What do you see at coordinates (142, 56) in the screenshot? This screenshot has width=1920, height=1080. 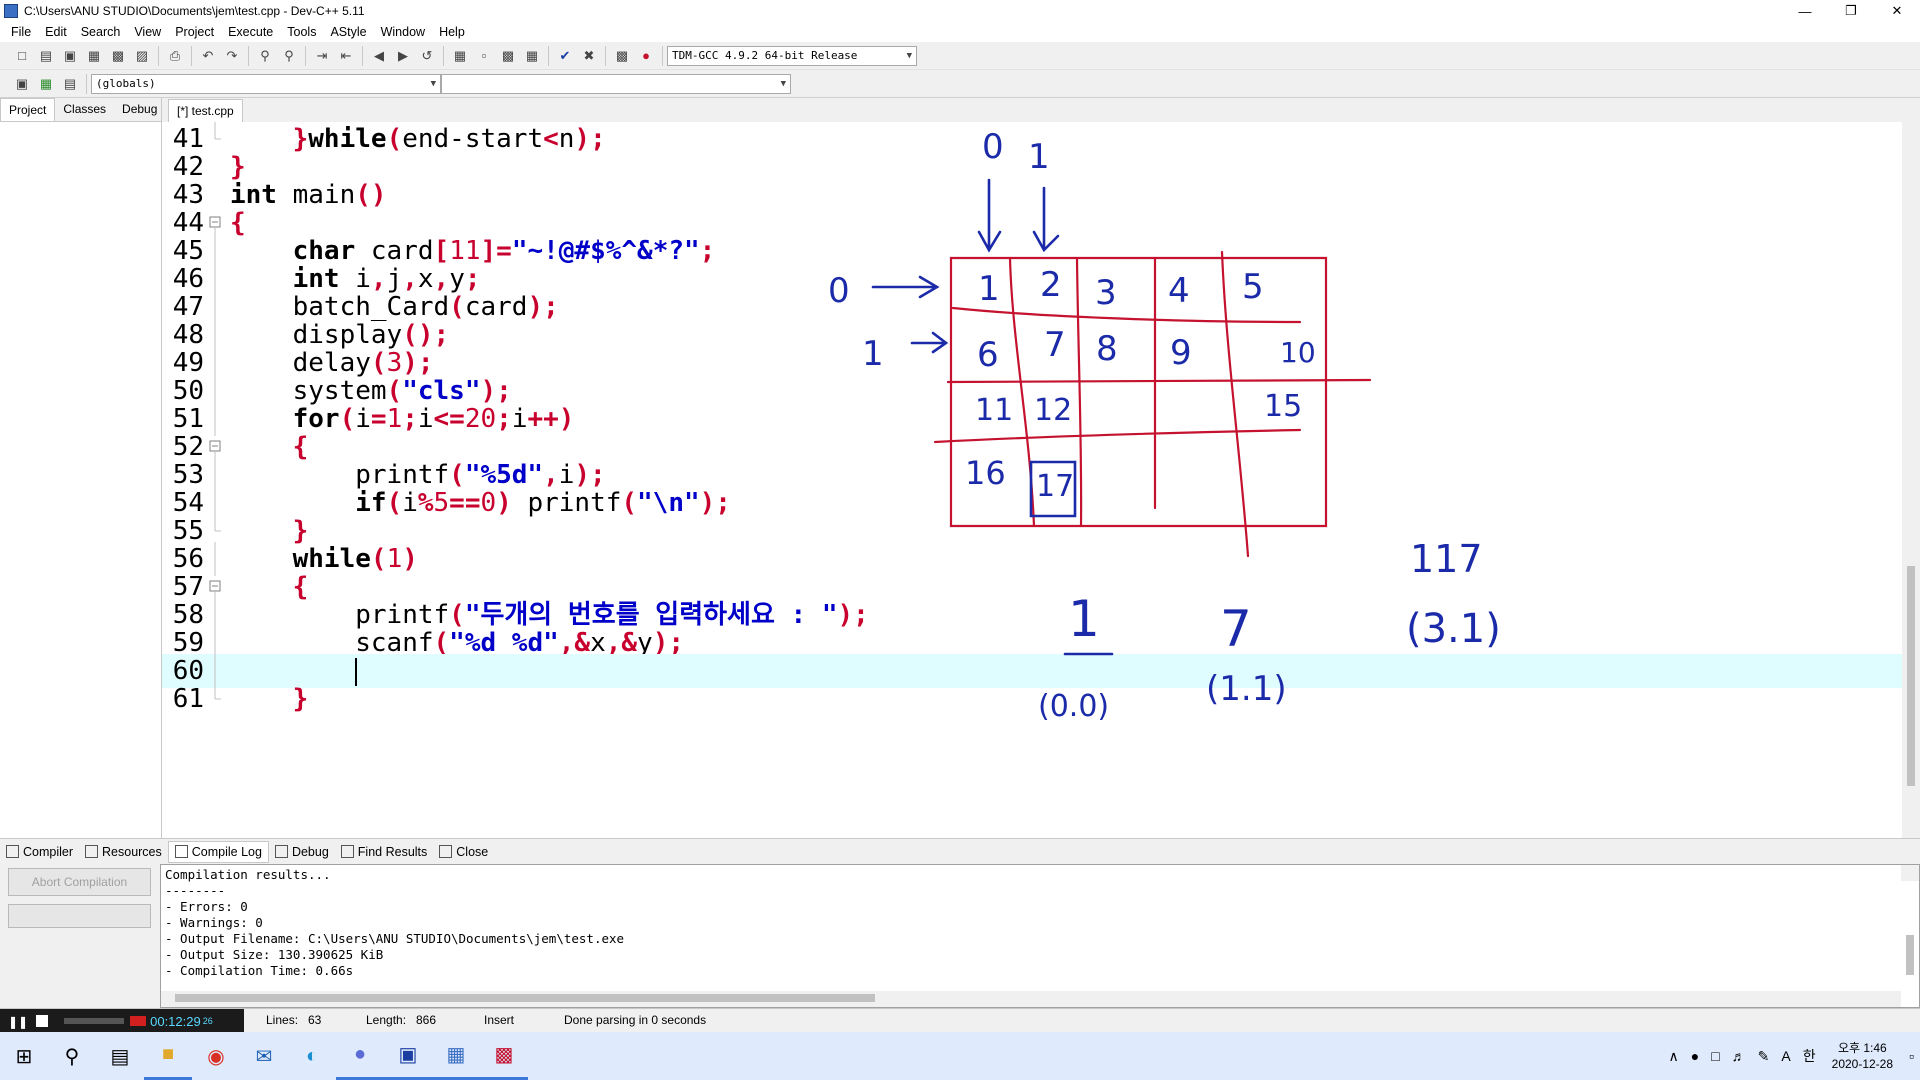 I see `close-all-icon: ▨` at bounding box center [142, 56].